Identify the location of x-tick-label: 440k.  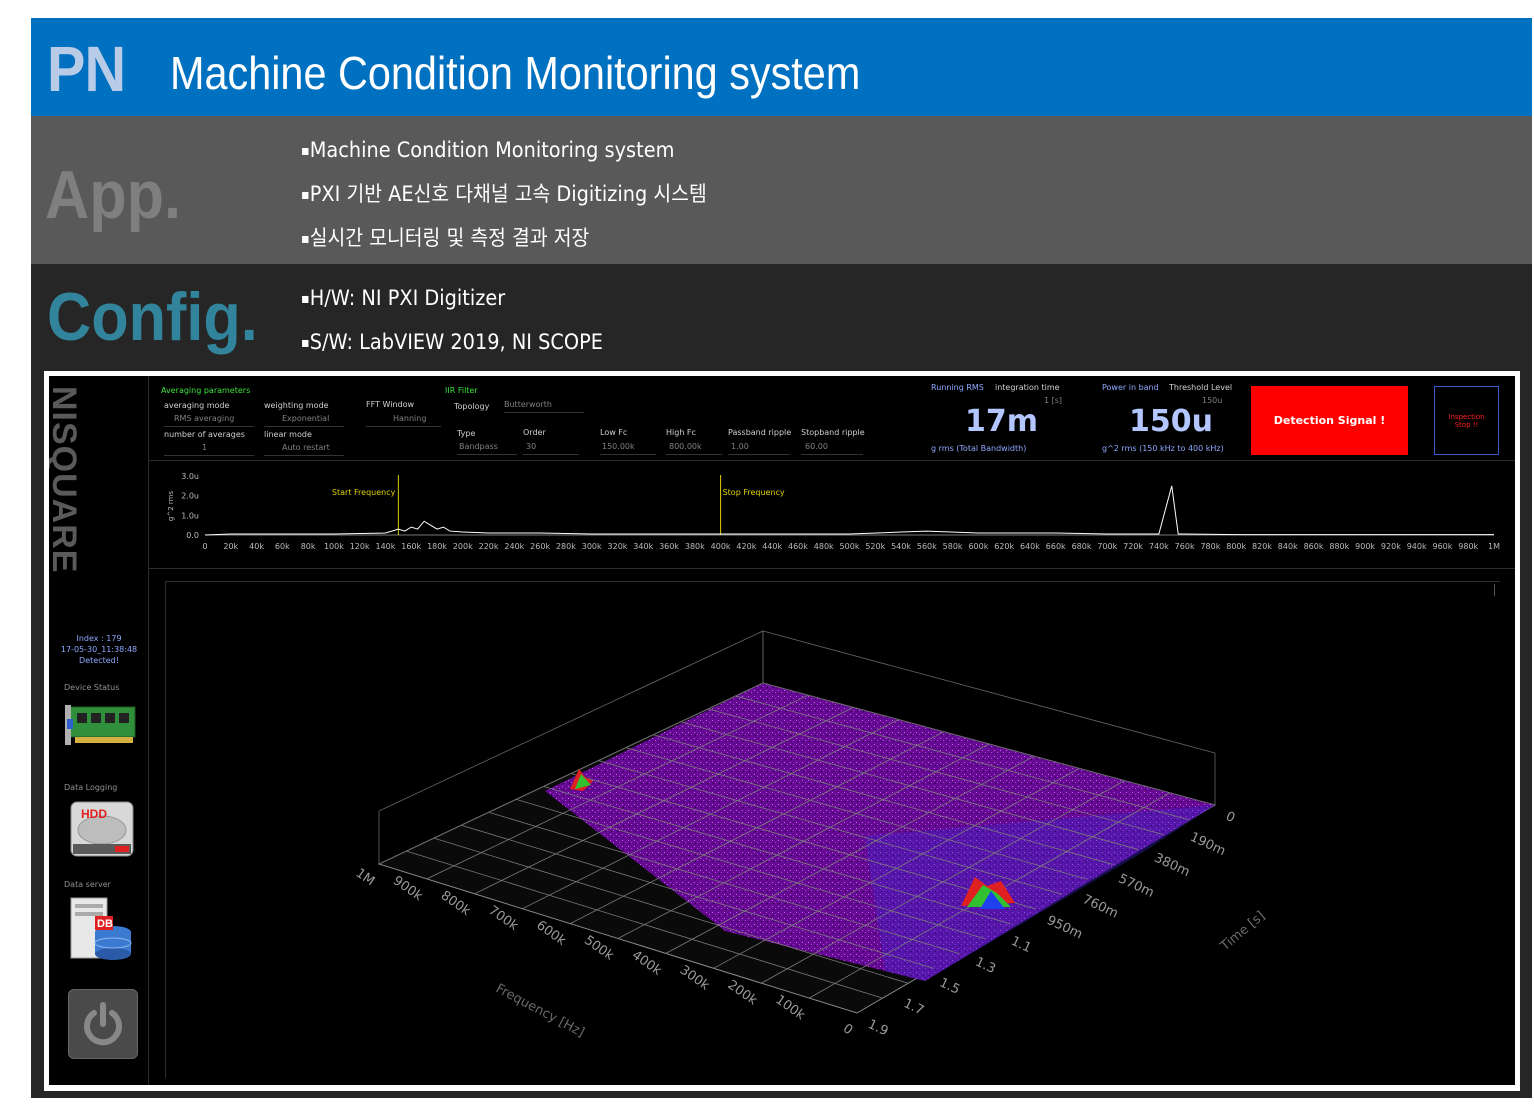
(772, 546).